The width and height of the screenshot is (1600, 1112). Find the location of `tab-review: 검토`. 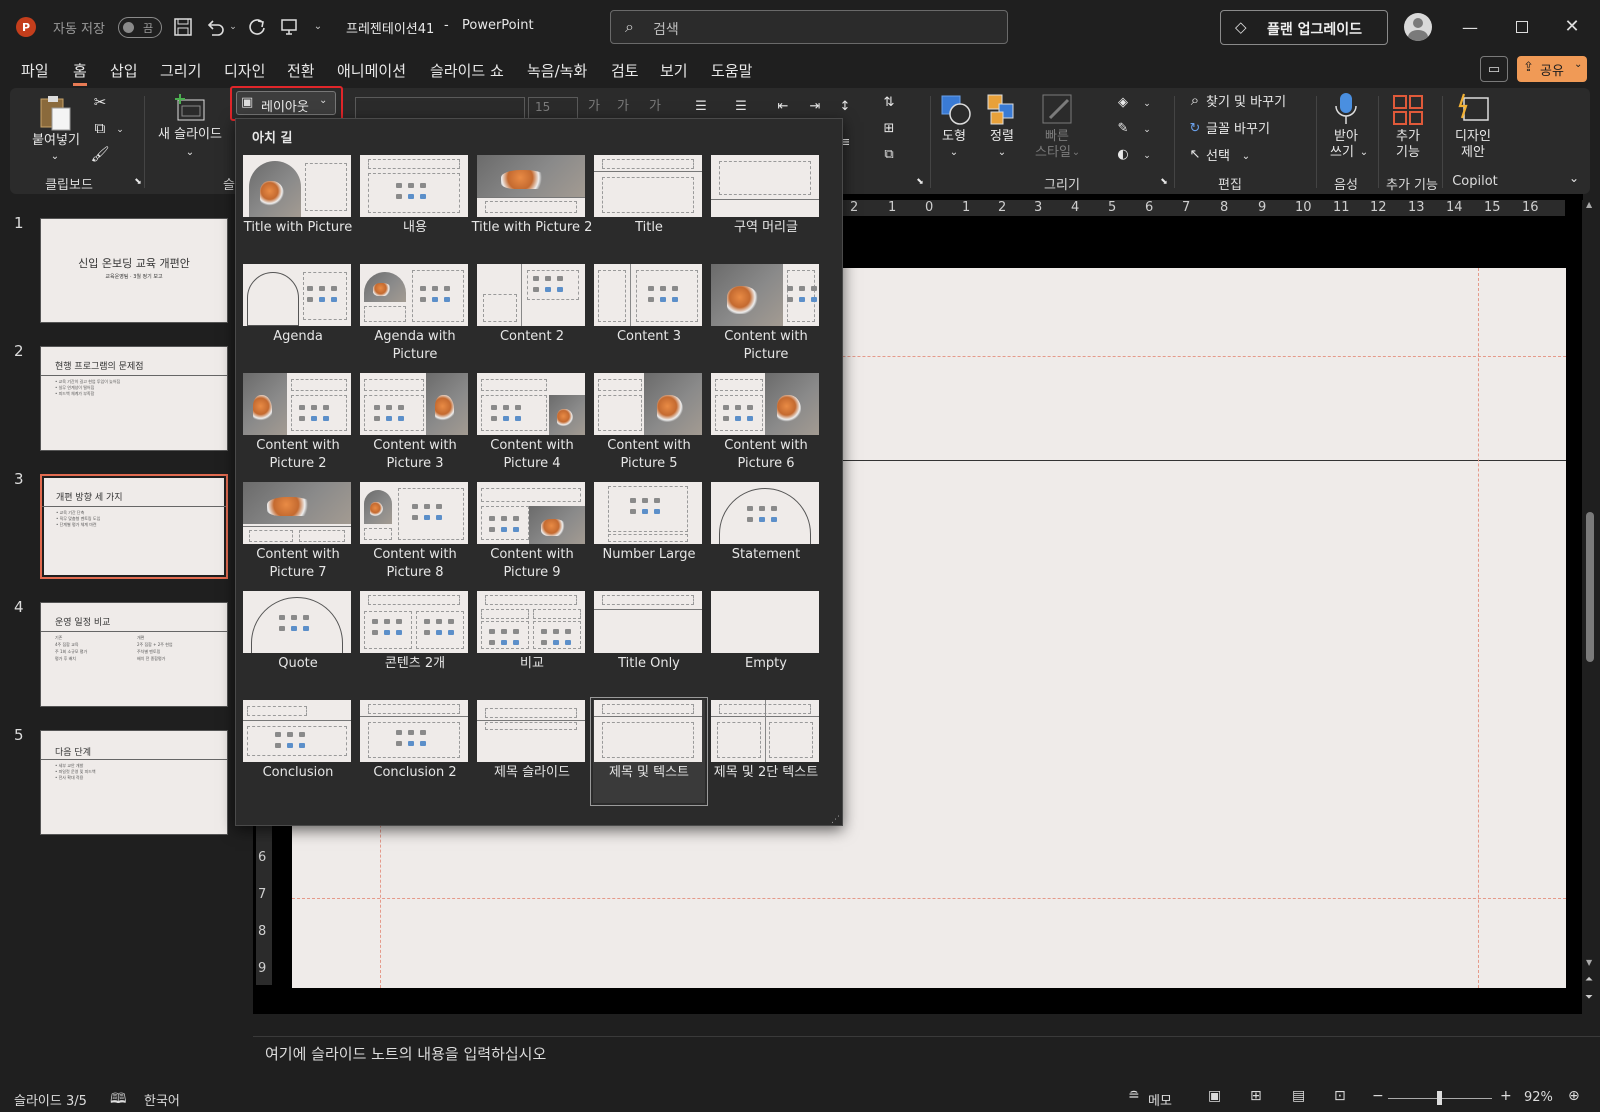

tab-review: 검토 is located at coordinates (625, 70).